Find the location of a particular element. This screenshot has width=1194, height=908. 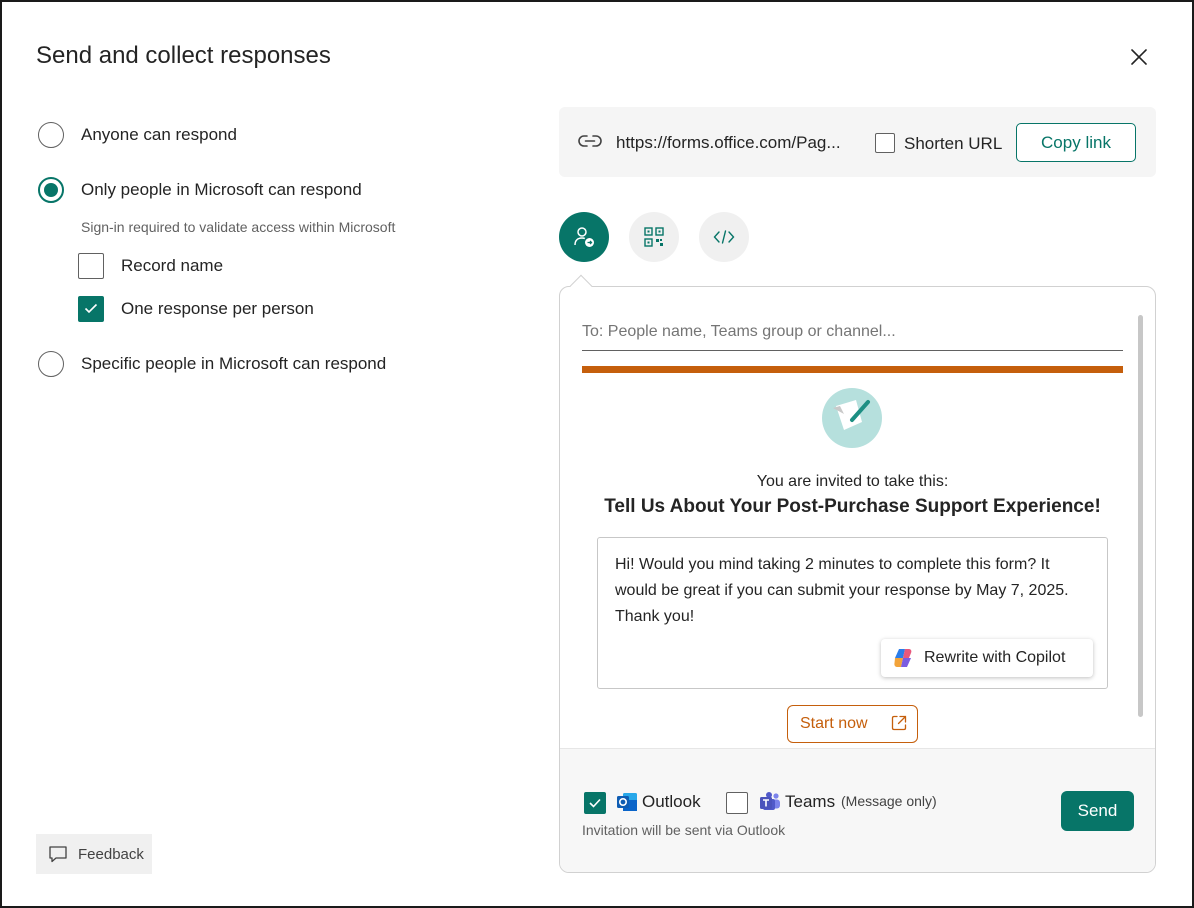

rewrite-copilot-button: Rewrite with Copilot is located at coordinates (987, 658).